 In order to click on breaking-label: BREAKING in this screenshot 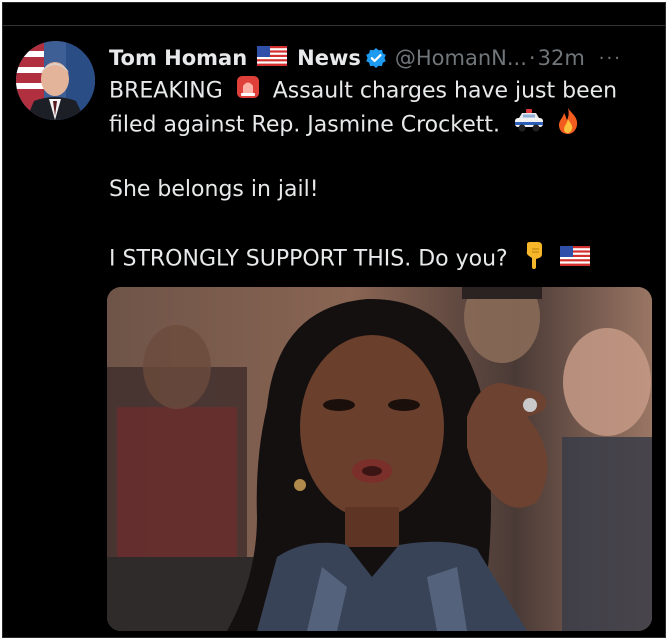, I will do `click(166, 91)`.